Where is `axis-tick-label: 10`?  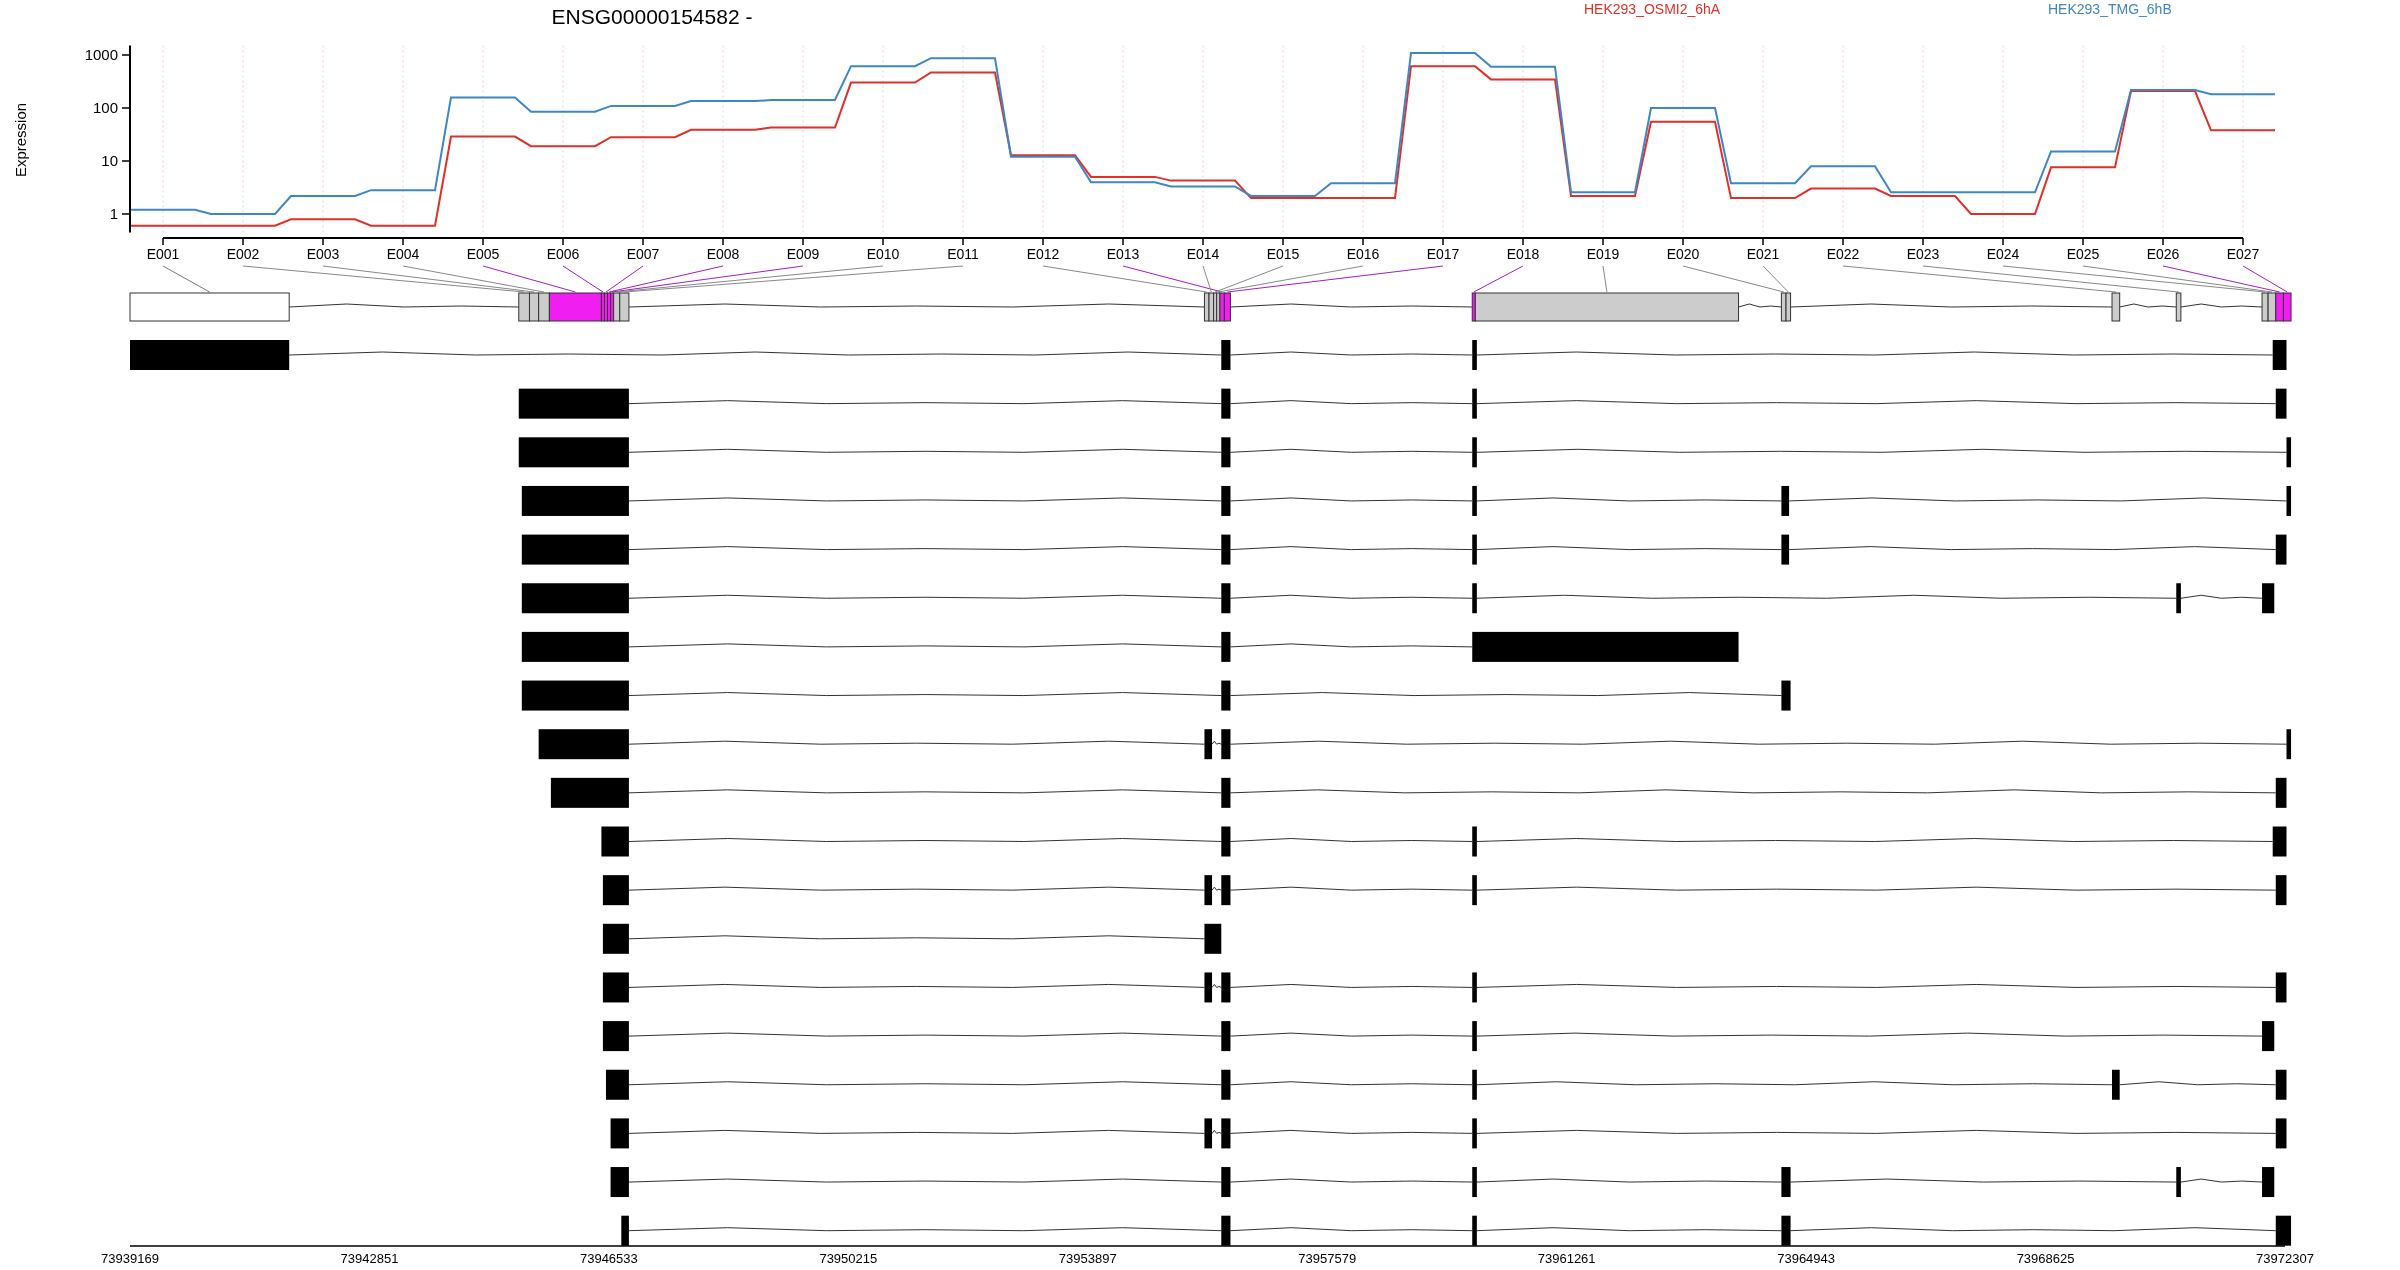
axis-tick-label: 10 is located at coordinates (109, 160).